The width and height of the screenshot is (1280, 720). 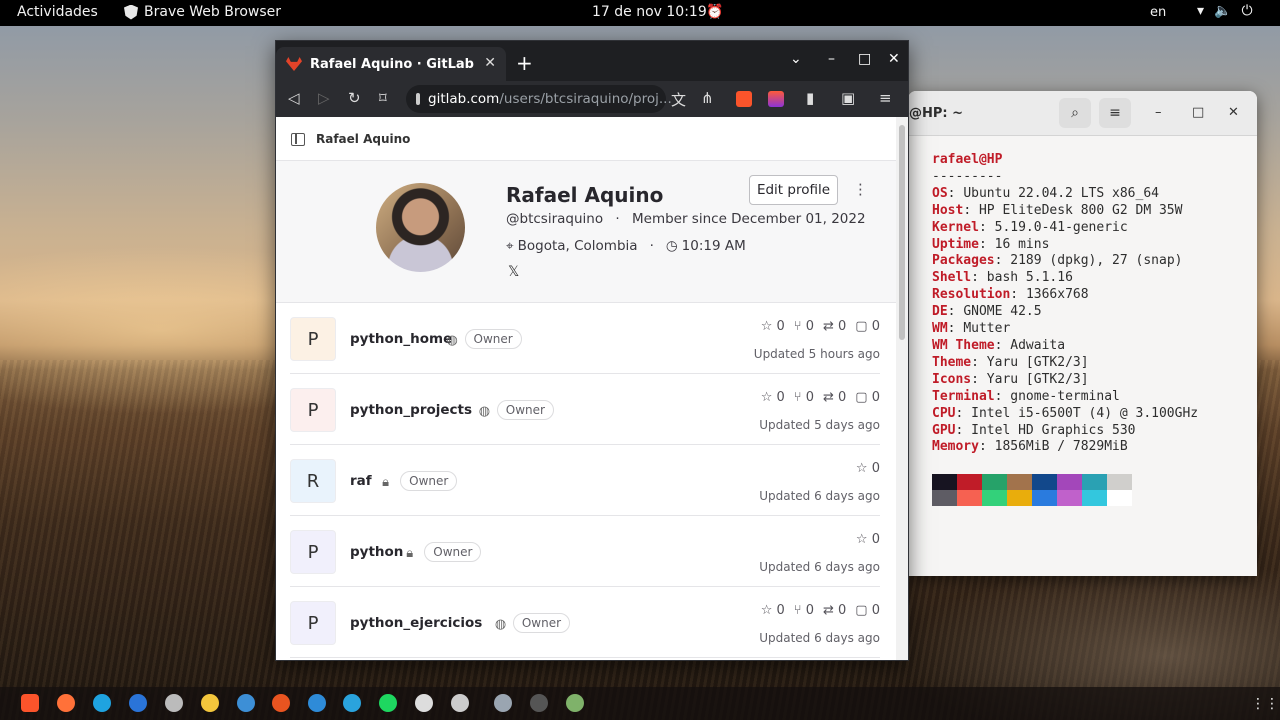 I want to click on reload-icon: ↻, so click(x=354, y=98).